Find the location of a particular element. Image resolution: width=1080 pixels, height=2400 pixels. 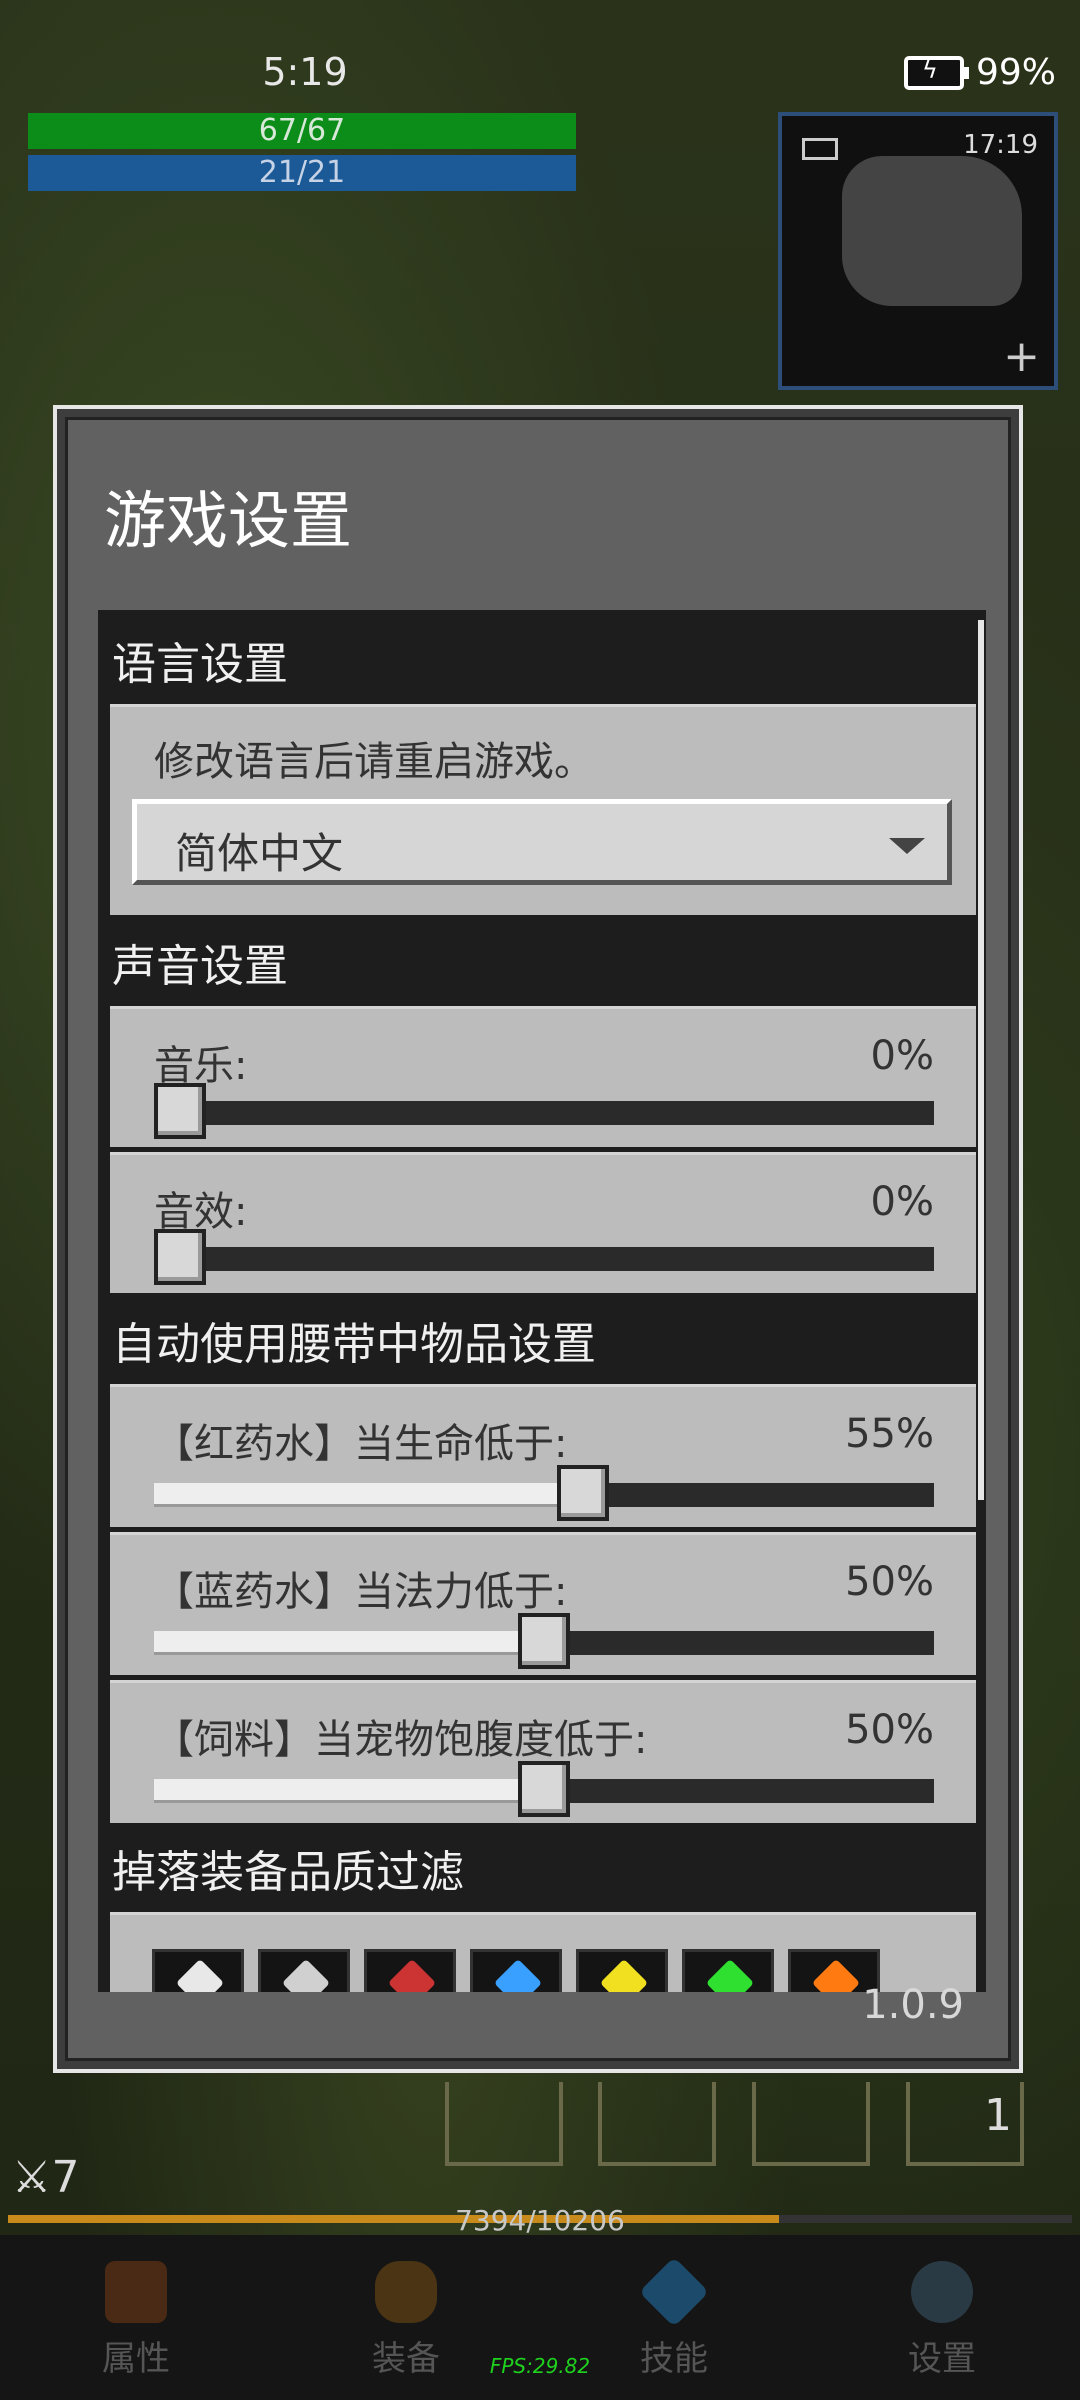

version-label: 1.0.9 is located at coordinates (913, 2005).